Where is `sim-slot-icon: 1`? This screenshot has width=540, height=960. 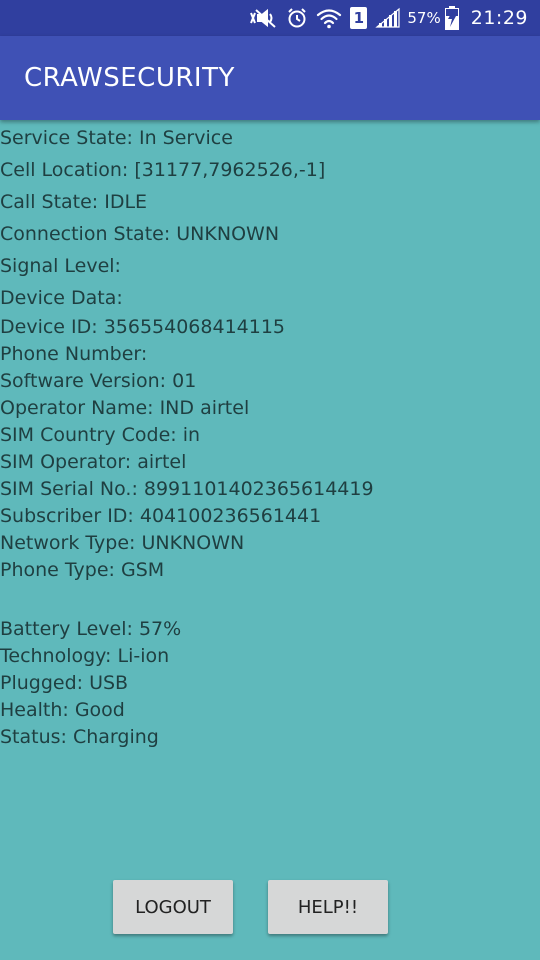 sim-slot-icon: 1 is located at coordinates (359, 18).